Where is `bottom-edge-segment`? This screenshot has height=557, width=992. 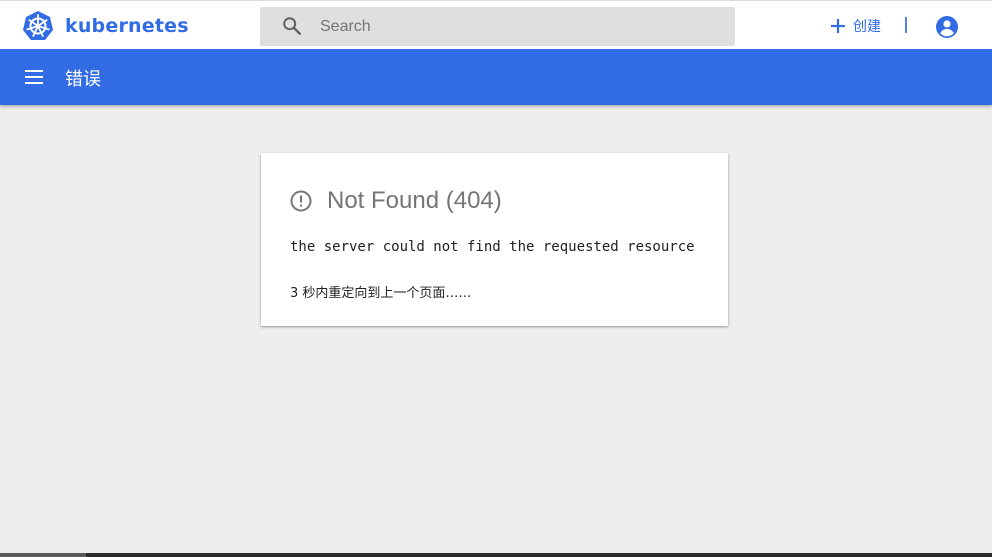 bottom-edge-segment is located at coordinates (43, 555).